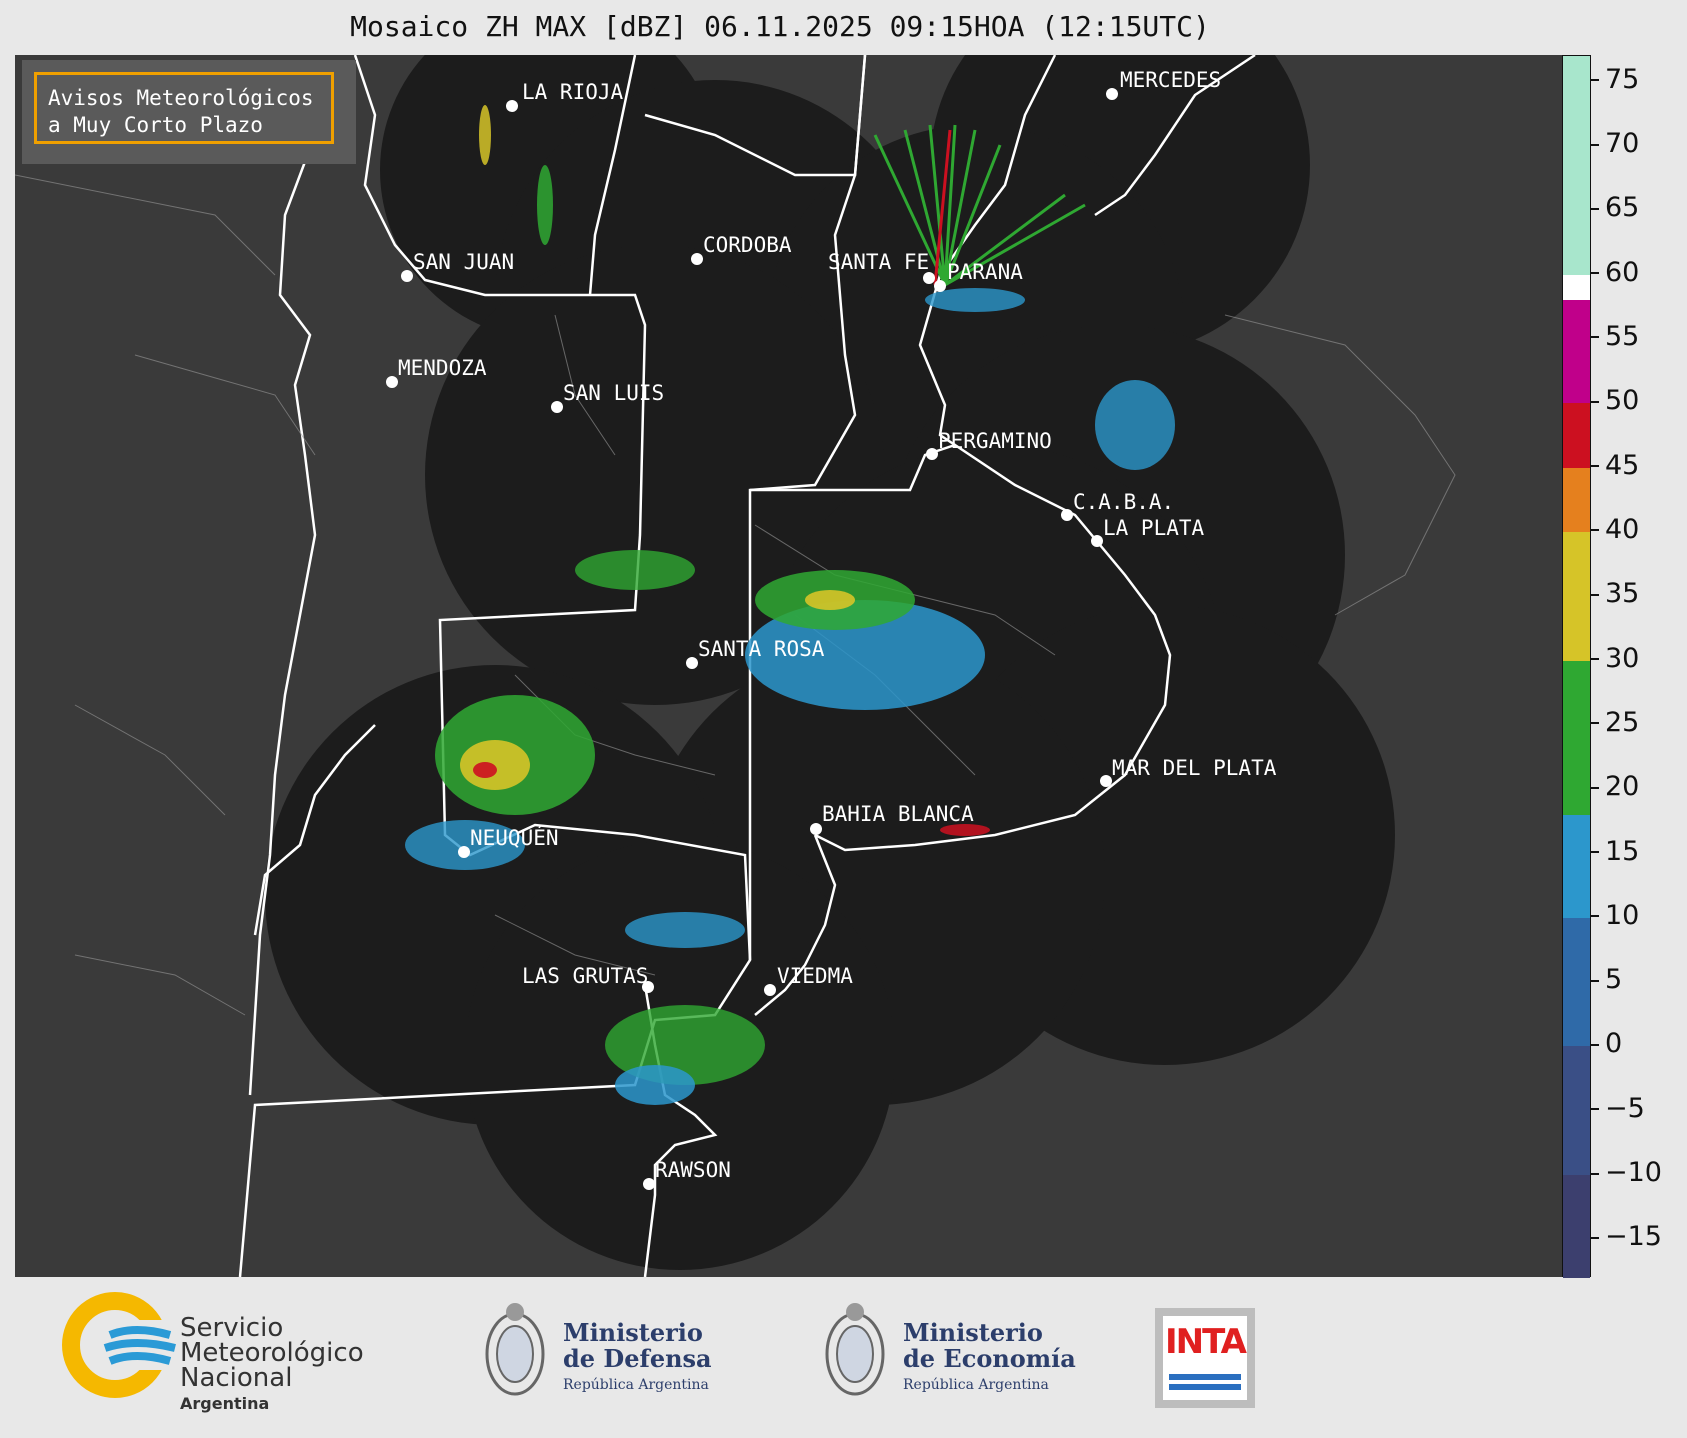 The width and height of the screenshot is (1687, 1438). What do you see at coordinates (1618, 1108) in the screenshot?
I see `colorbar-tick: −5` at bounding box center [1618, 1108].